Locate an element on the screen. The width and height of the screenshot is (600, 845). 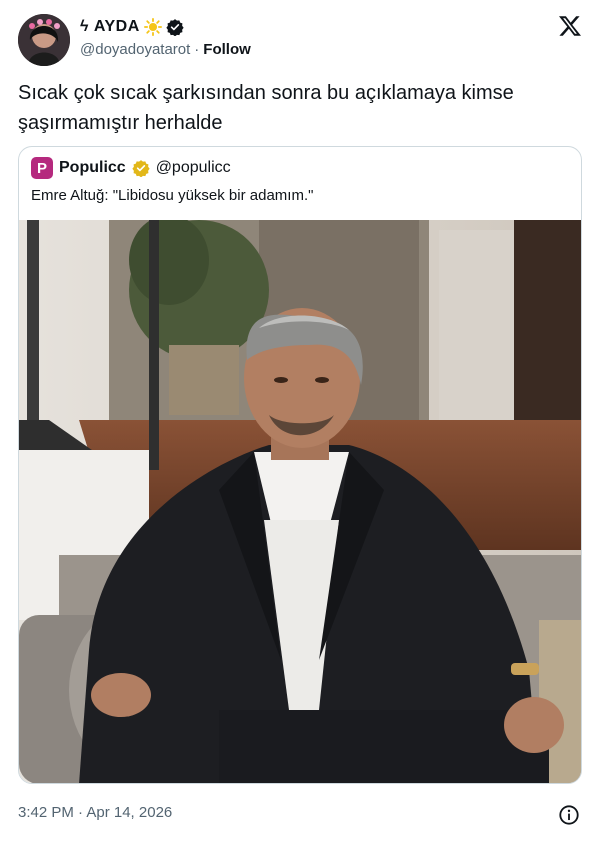
gold-verified-icon is located at coordinates (141, 168).